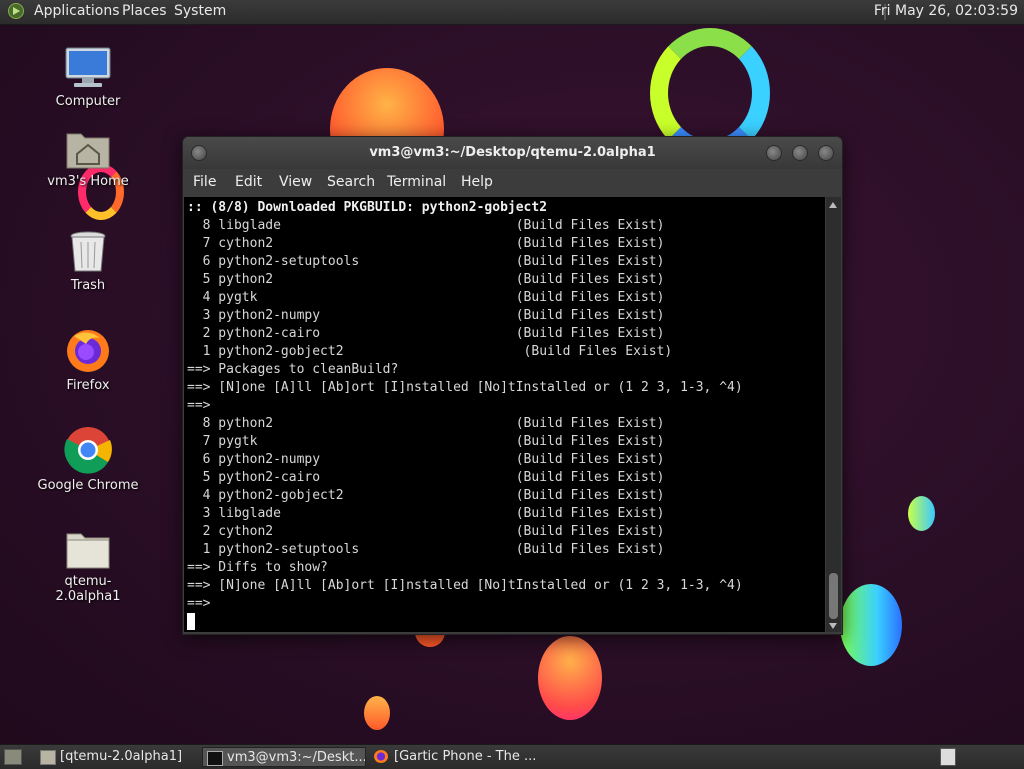 The height and width of the screenshot is (769, 1024). I want to click on desktop-icon-label: Computer, so click(88, 101).